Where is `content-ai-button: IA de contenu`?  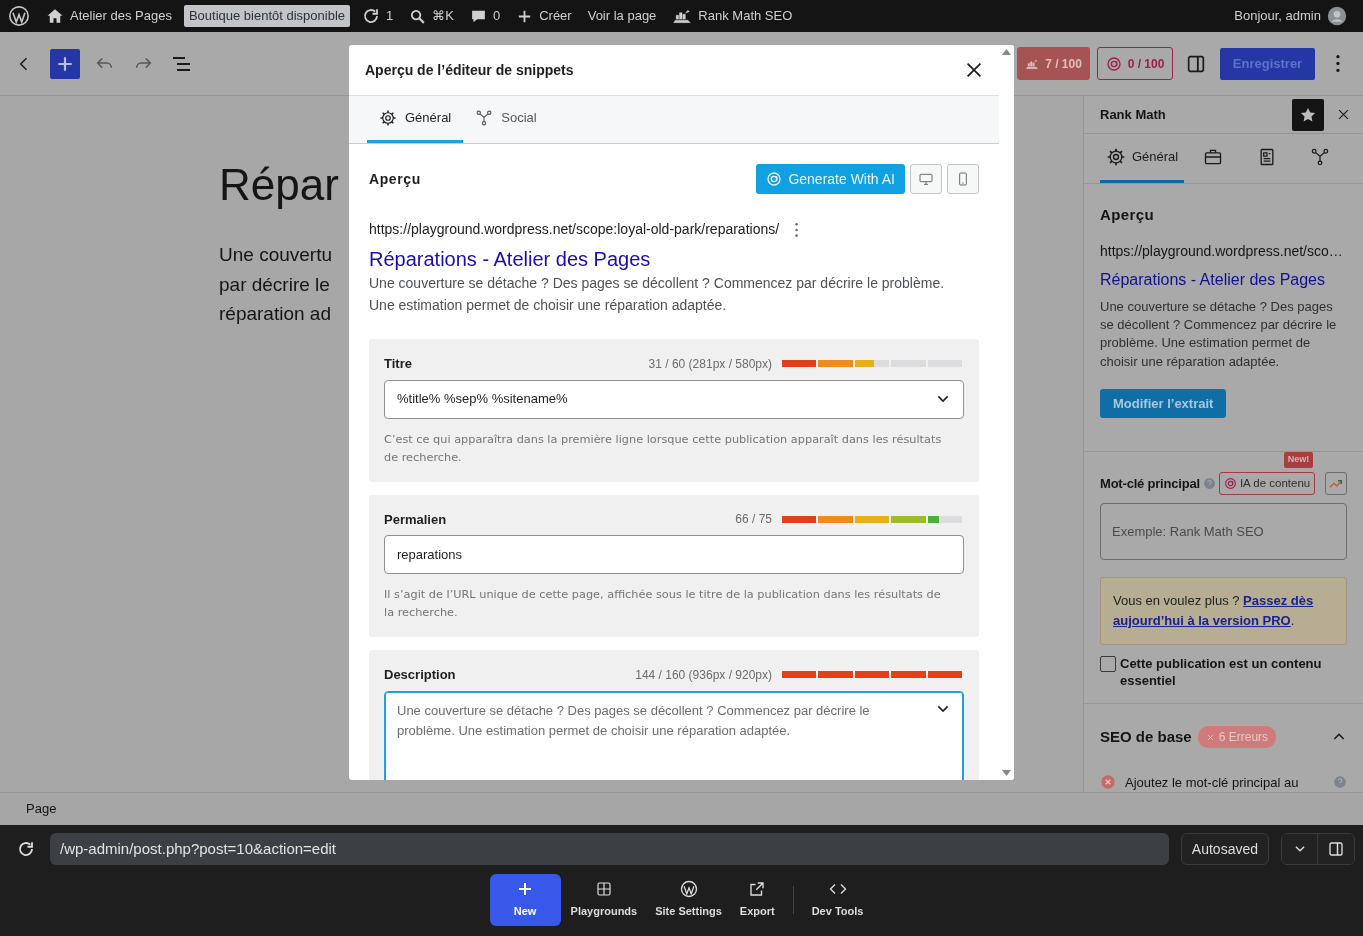
content-ai-button: IA de contenu is located at coordinates (1267, 483).